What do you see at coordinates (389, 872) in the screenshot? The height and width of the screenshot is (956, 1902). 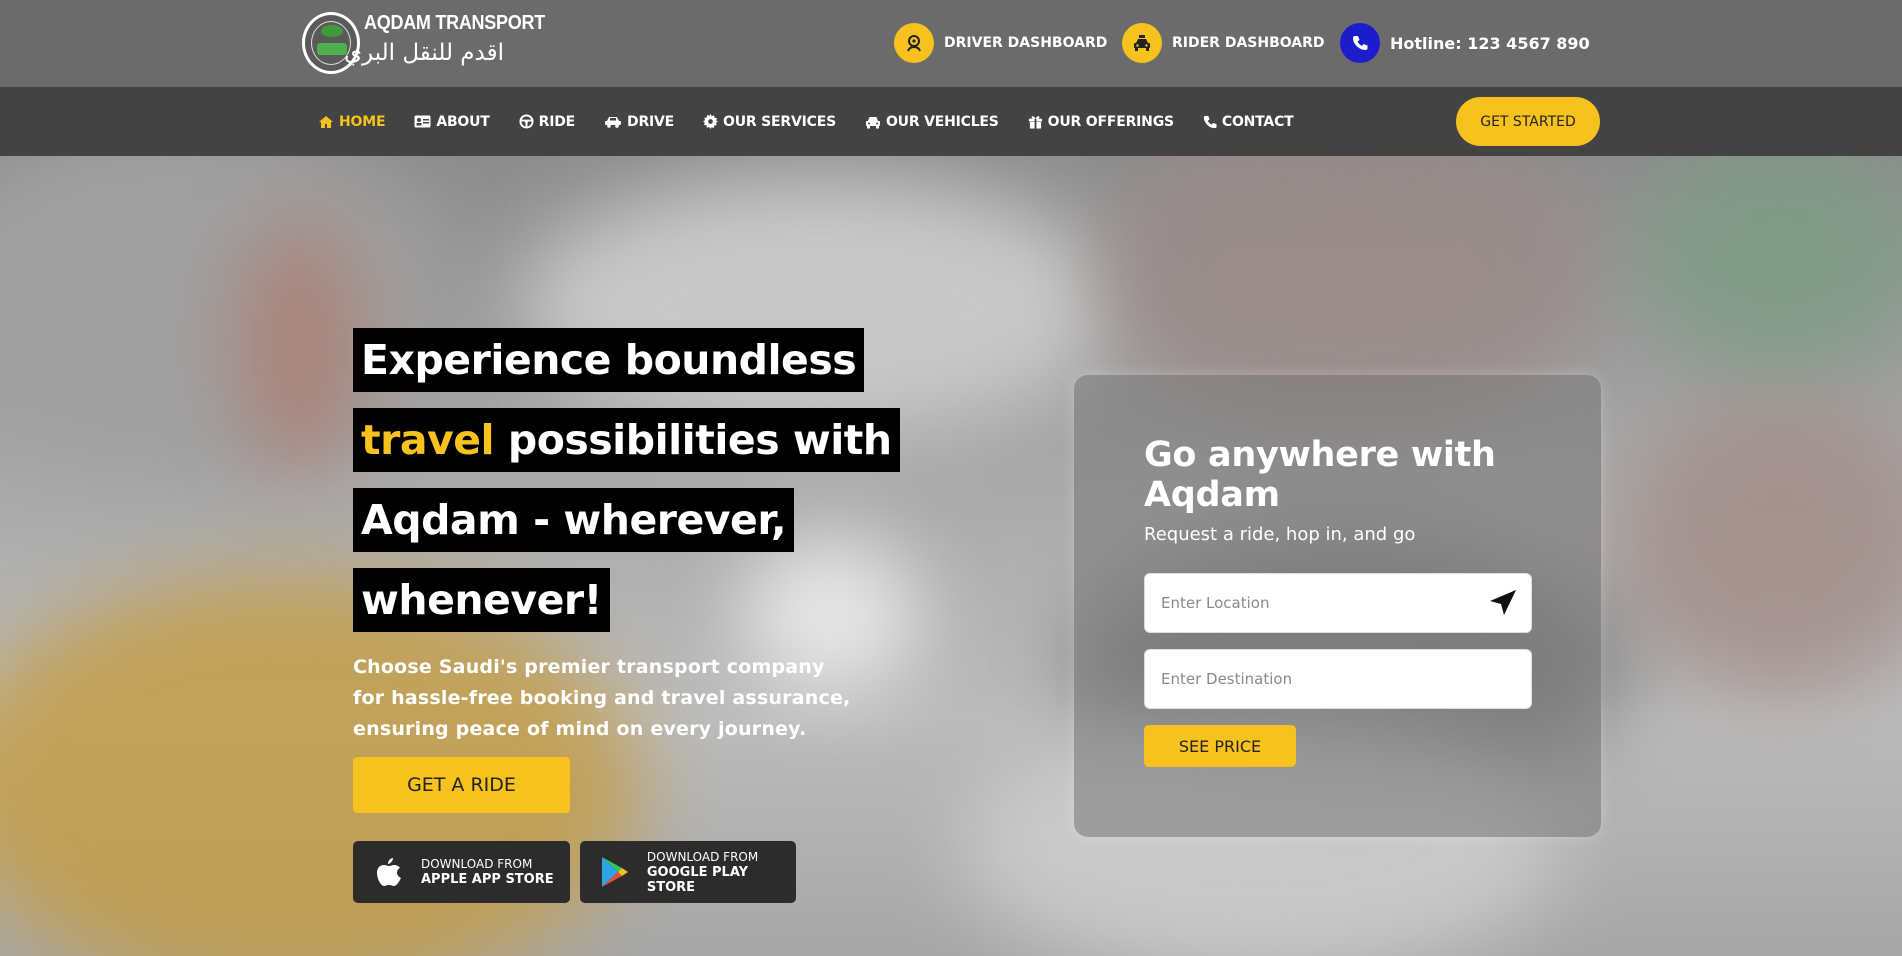 I see `apple-icon` at bounding box center [389, 872].